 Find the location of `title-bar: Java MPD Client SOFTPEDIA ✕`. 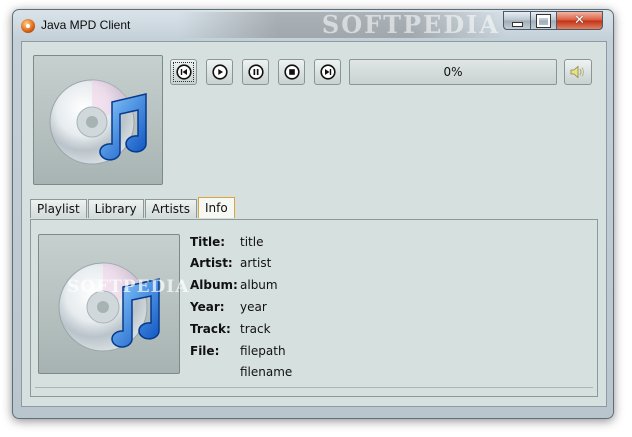

title-bar: Java MPD Client SOFTPEDIA ✕ is located at coordinates (313, 26).